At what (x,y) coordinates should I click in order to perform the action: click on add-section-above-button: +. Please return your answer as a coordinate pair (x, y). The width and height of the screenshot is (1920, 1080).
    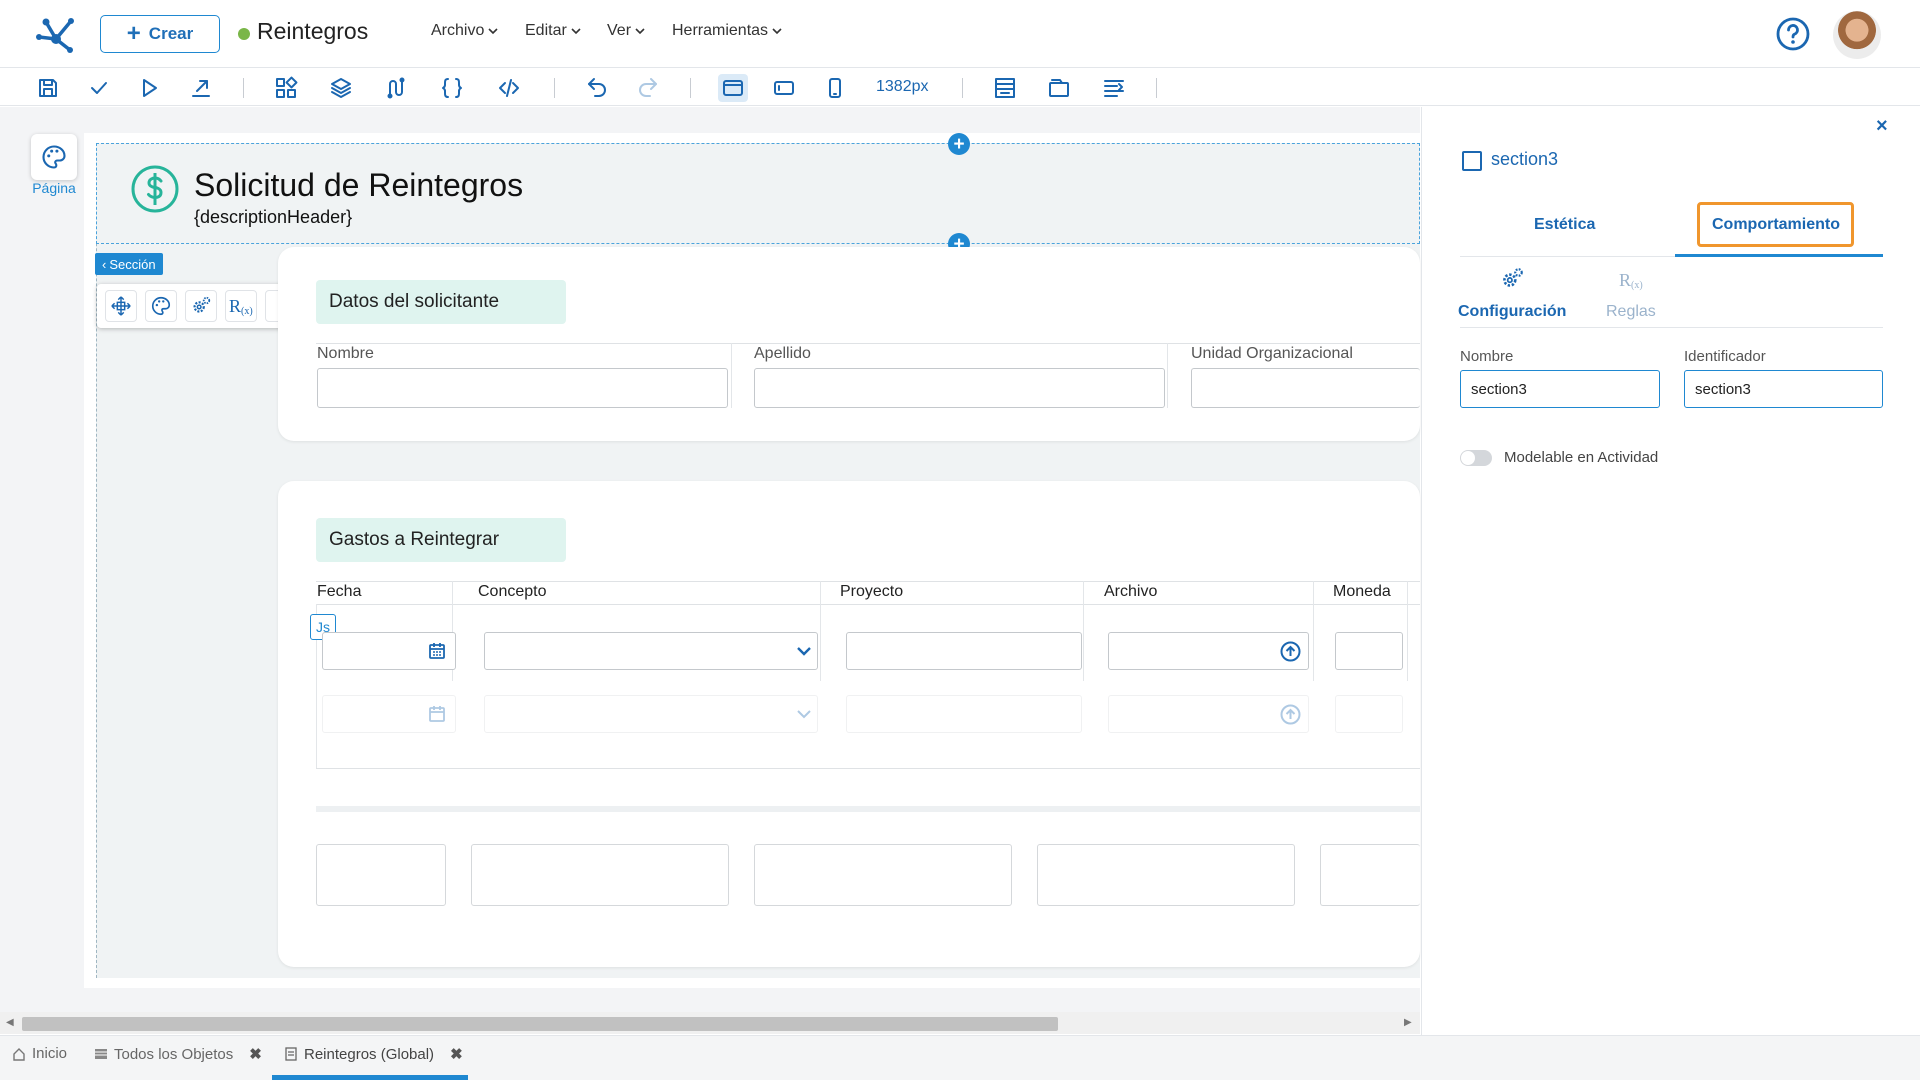
    Looking at the image, I should click on (959, 144).